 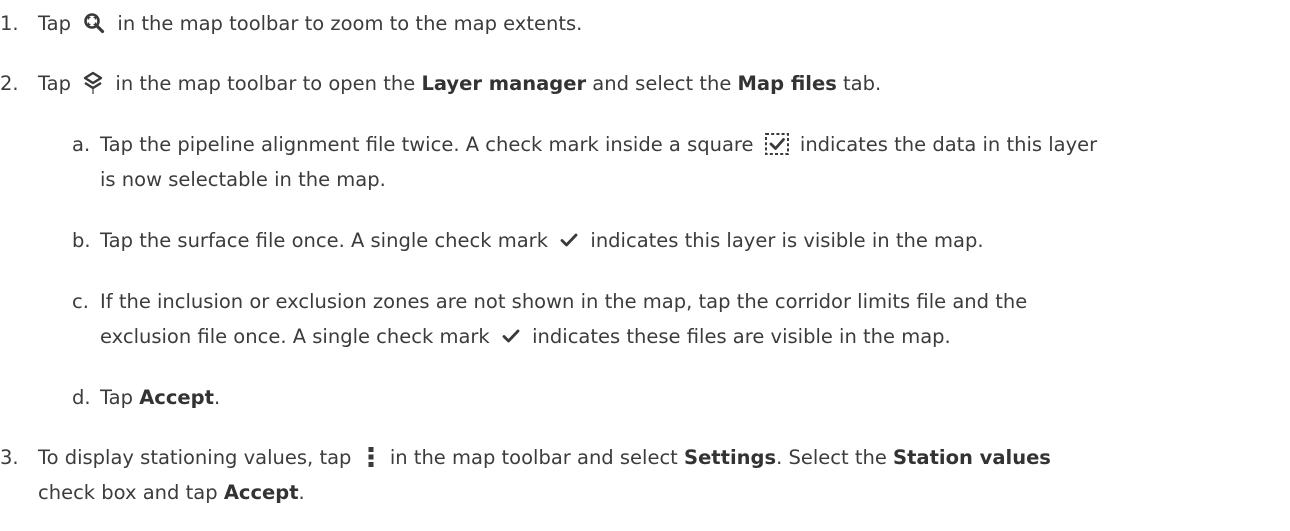 I want to click on more-vertical-icon, so click(x=371, y=457).